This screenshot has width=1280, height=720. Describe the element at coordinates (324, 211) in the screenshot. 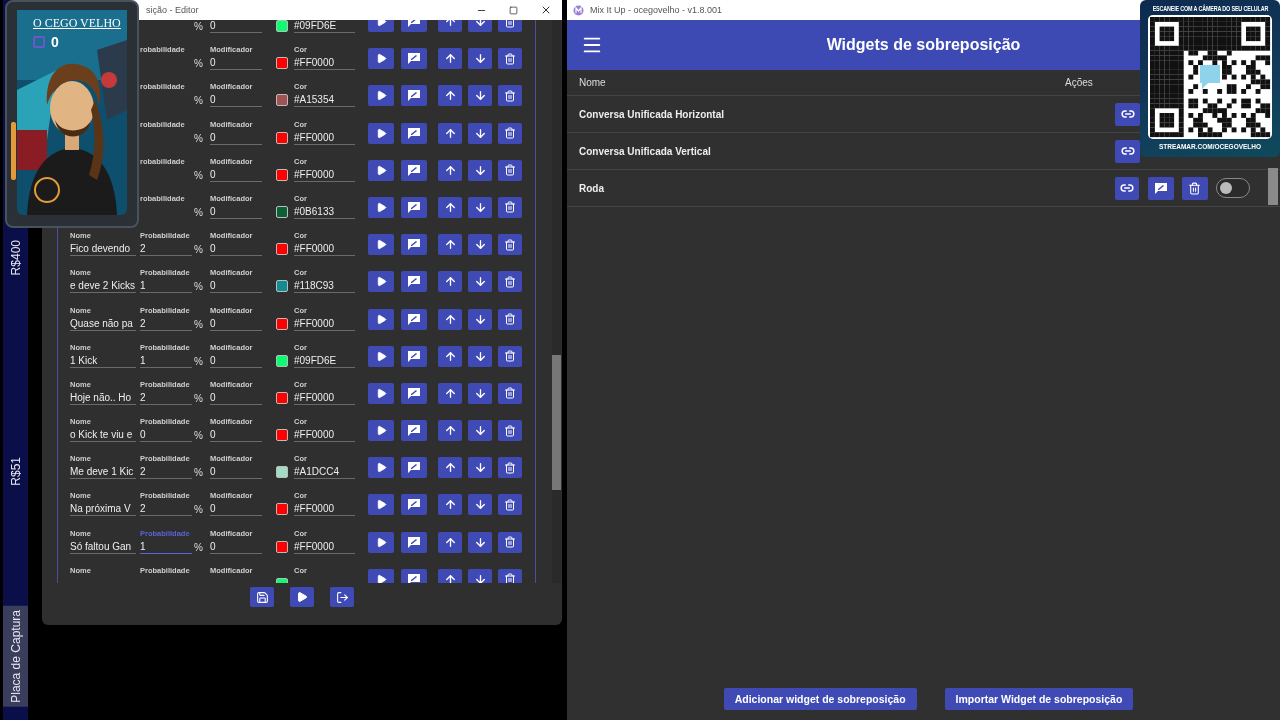

I see `color-field: #0B6133` at that location.